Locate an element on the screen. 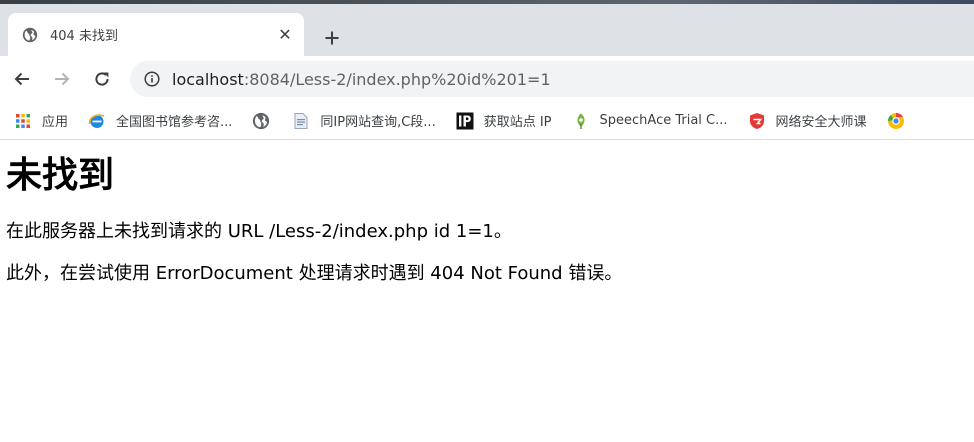  plus-icon is located at coordinates (332, 38).